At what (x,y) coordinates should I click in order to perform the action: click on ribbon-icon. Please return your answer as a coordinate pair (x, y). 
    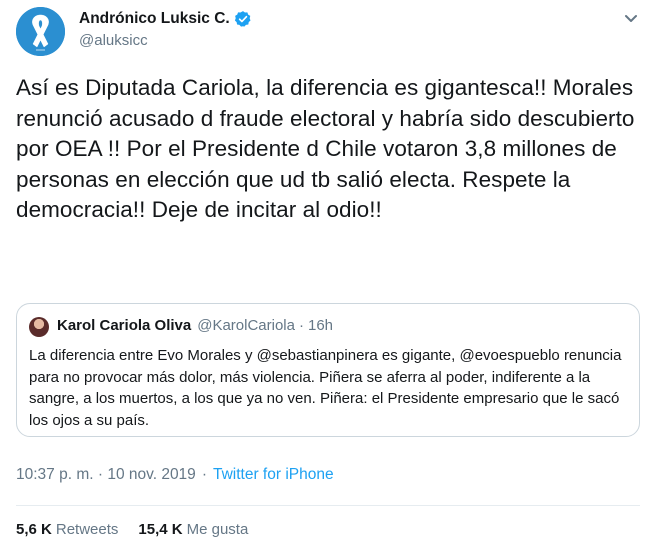
    Looking at the image, I should click on (40, 31).